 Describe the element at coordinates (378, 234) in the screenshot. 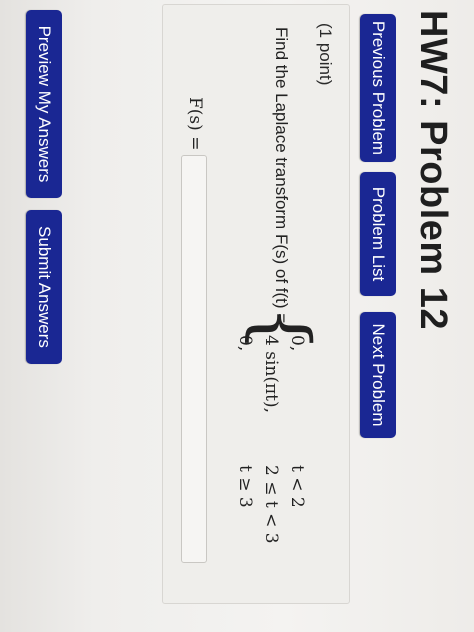

I see `problem-list-button: Problem List` at that location.